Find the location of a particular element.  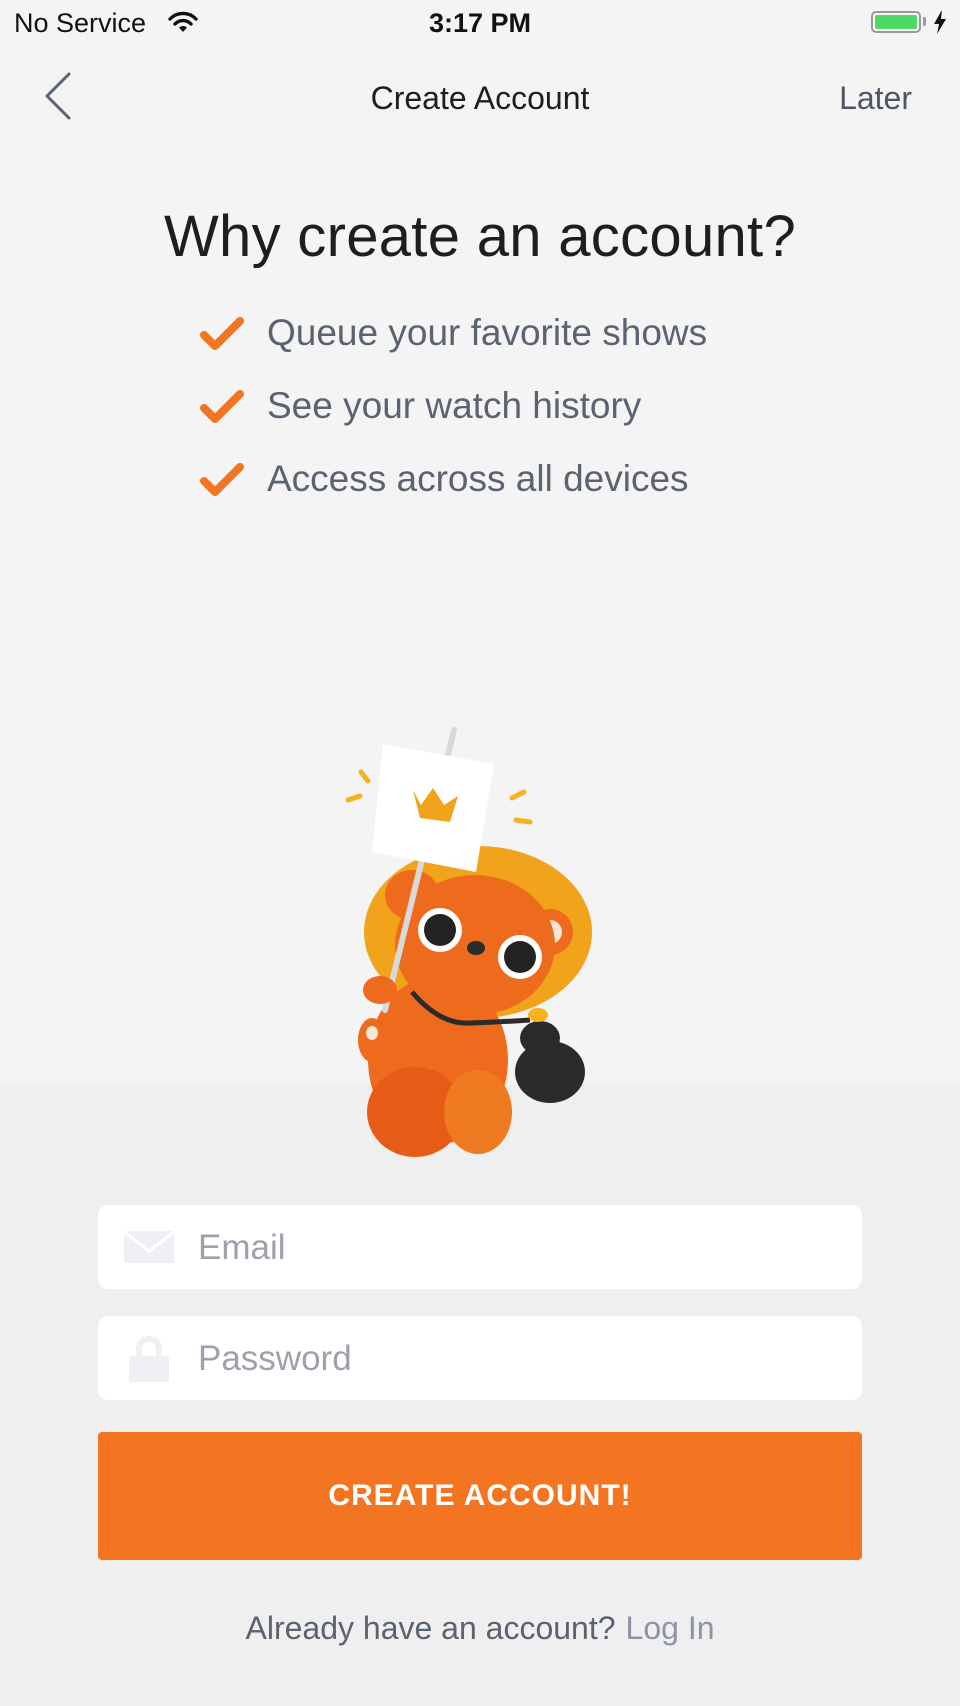

password-field is located at coordinates (480, 1359).